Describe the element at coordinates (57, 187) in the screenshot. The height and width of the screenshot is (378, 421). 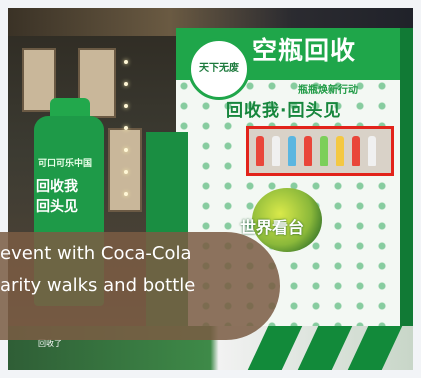
I see `tower-slogan-line1: 回收我` at that location.